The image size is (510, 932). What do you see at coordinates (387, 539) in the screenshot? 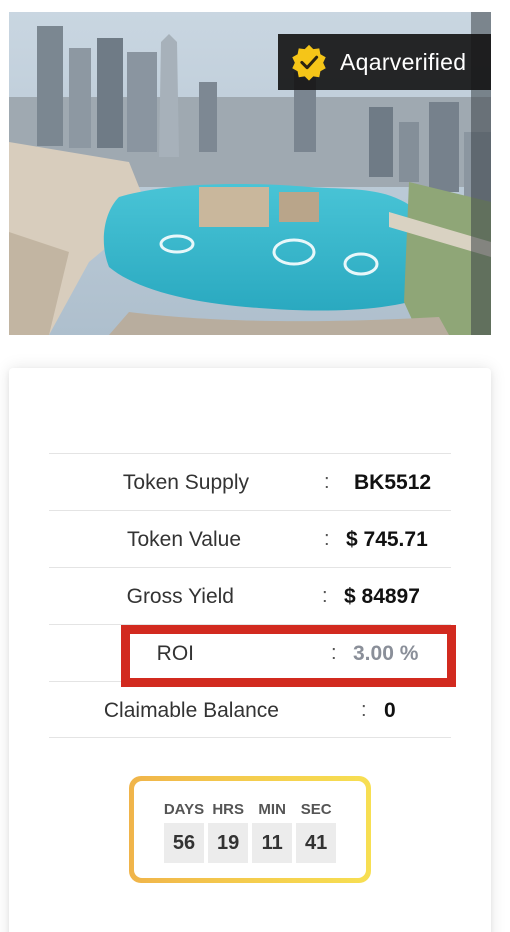
I see `detail-value: $ 745.71` at bounding box center [387, 539].